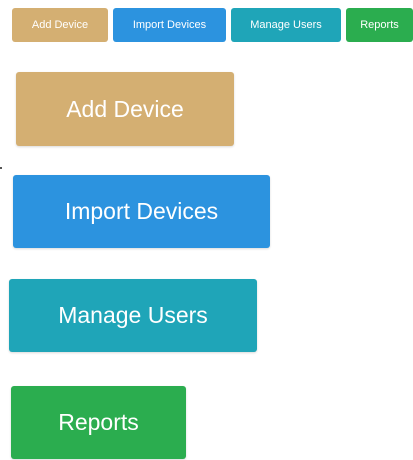  I want to click on add-device-button-small: Add Device, so click(60, 25).